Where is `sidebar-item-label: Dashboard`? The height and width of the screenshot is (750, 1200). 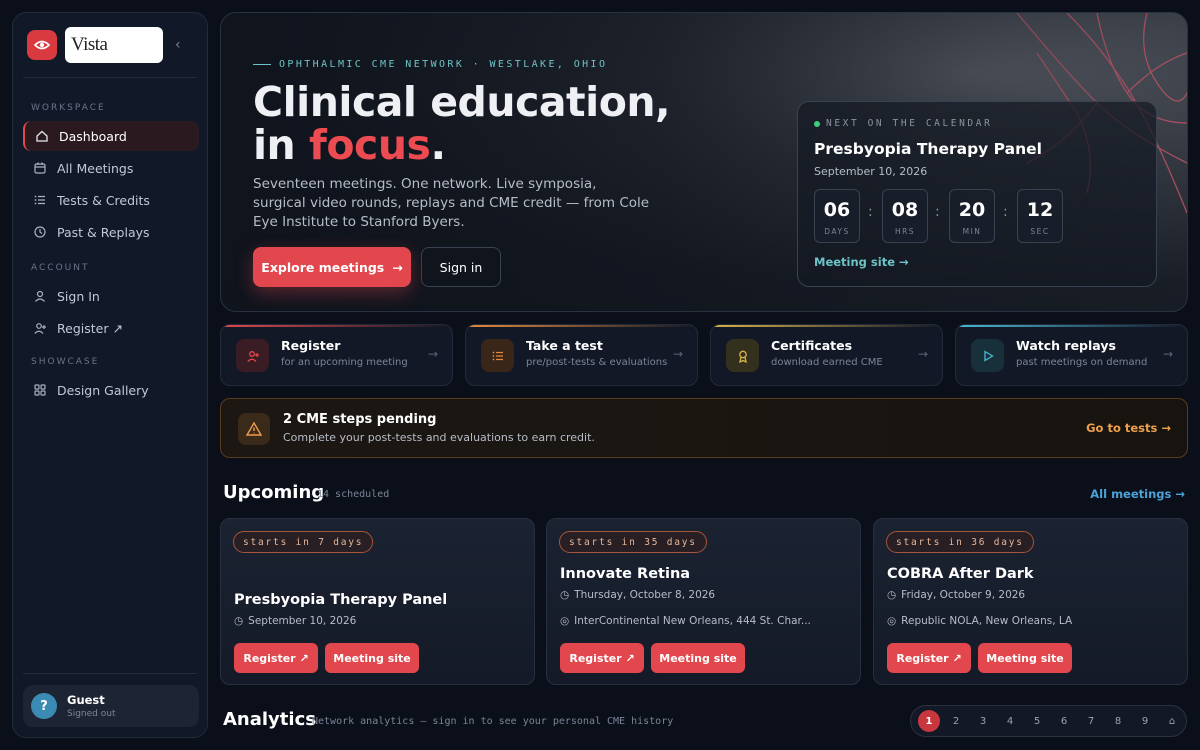
sidebar-item-label: Dashboard is located at coordinates (93, 136).